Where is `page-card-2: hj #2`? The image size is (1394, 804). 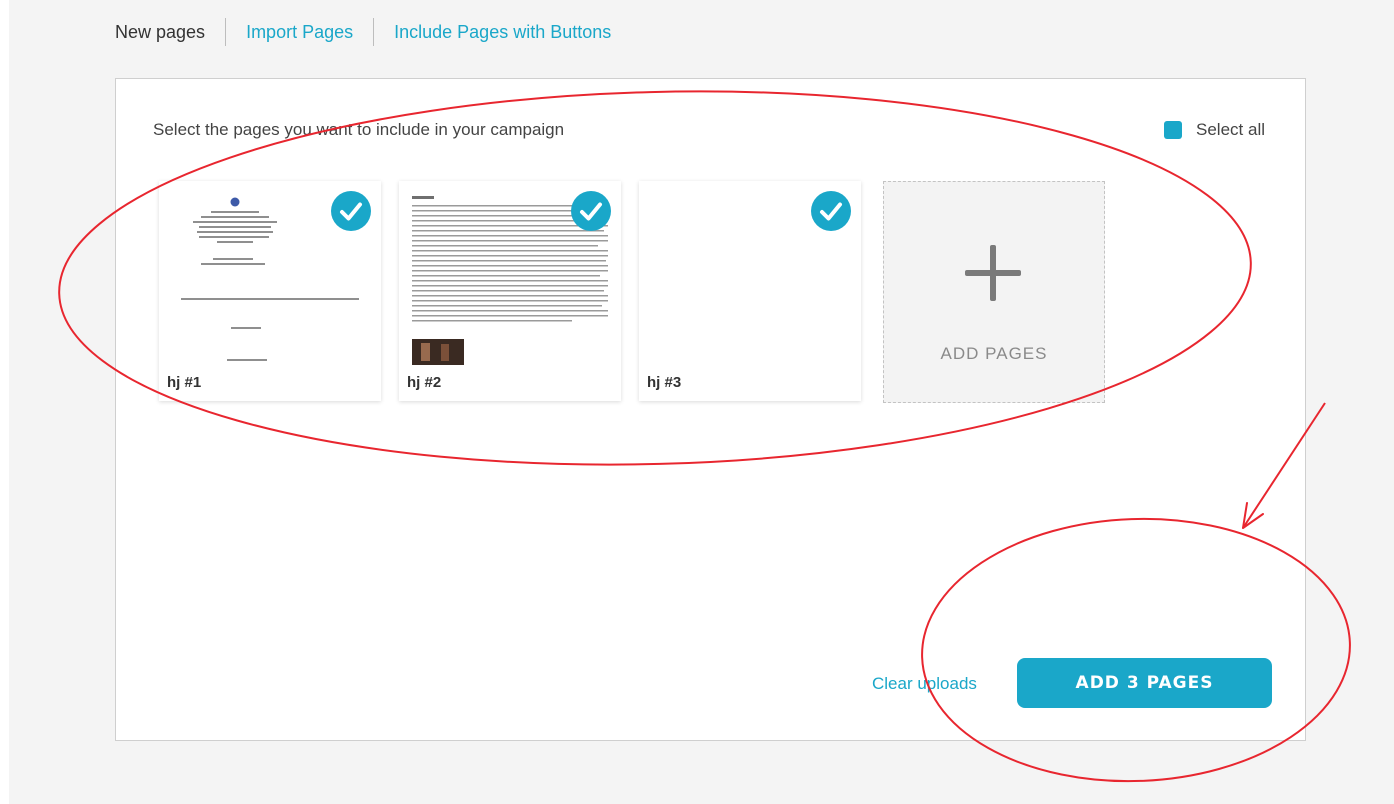
page-card-2: hj #2 is located at coordinates (510, 291).